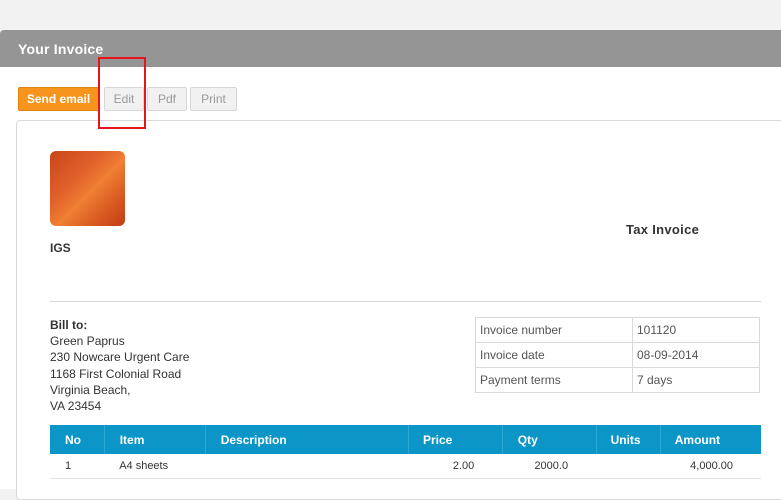 Image resolution: width=781 pixels, height=500 pixels. I want to click on cell-price: 2.00, so click(455, 466).